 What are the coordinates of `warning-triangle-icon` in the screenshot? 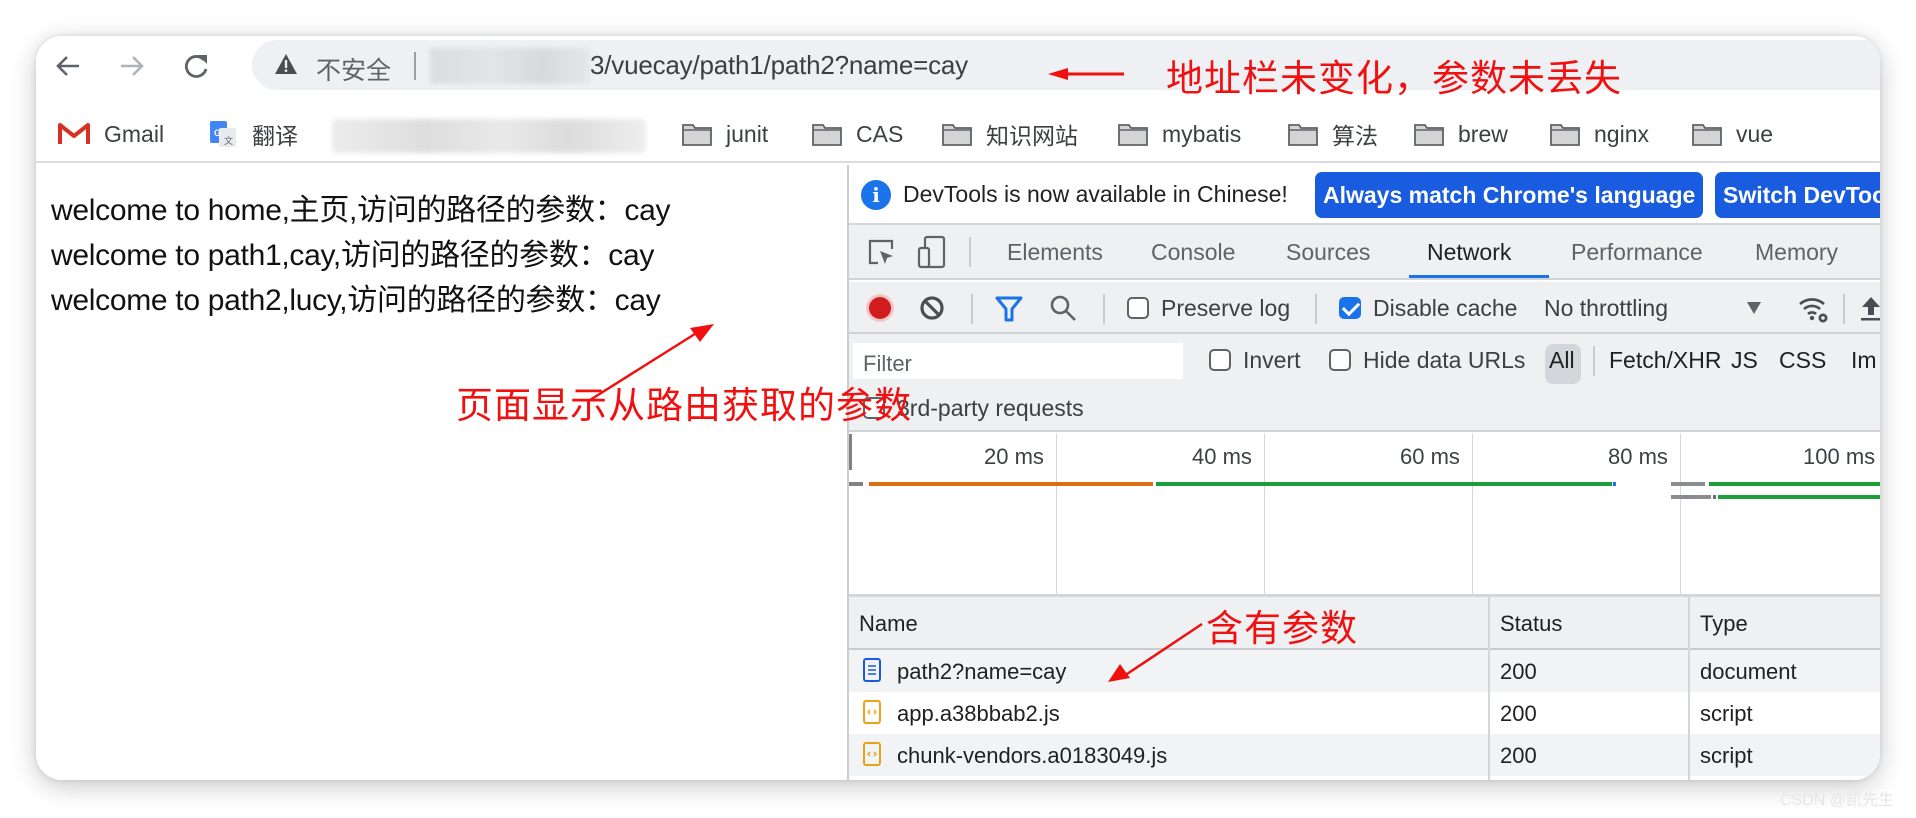 It's located at (286, 64).